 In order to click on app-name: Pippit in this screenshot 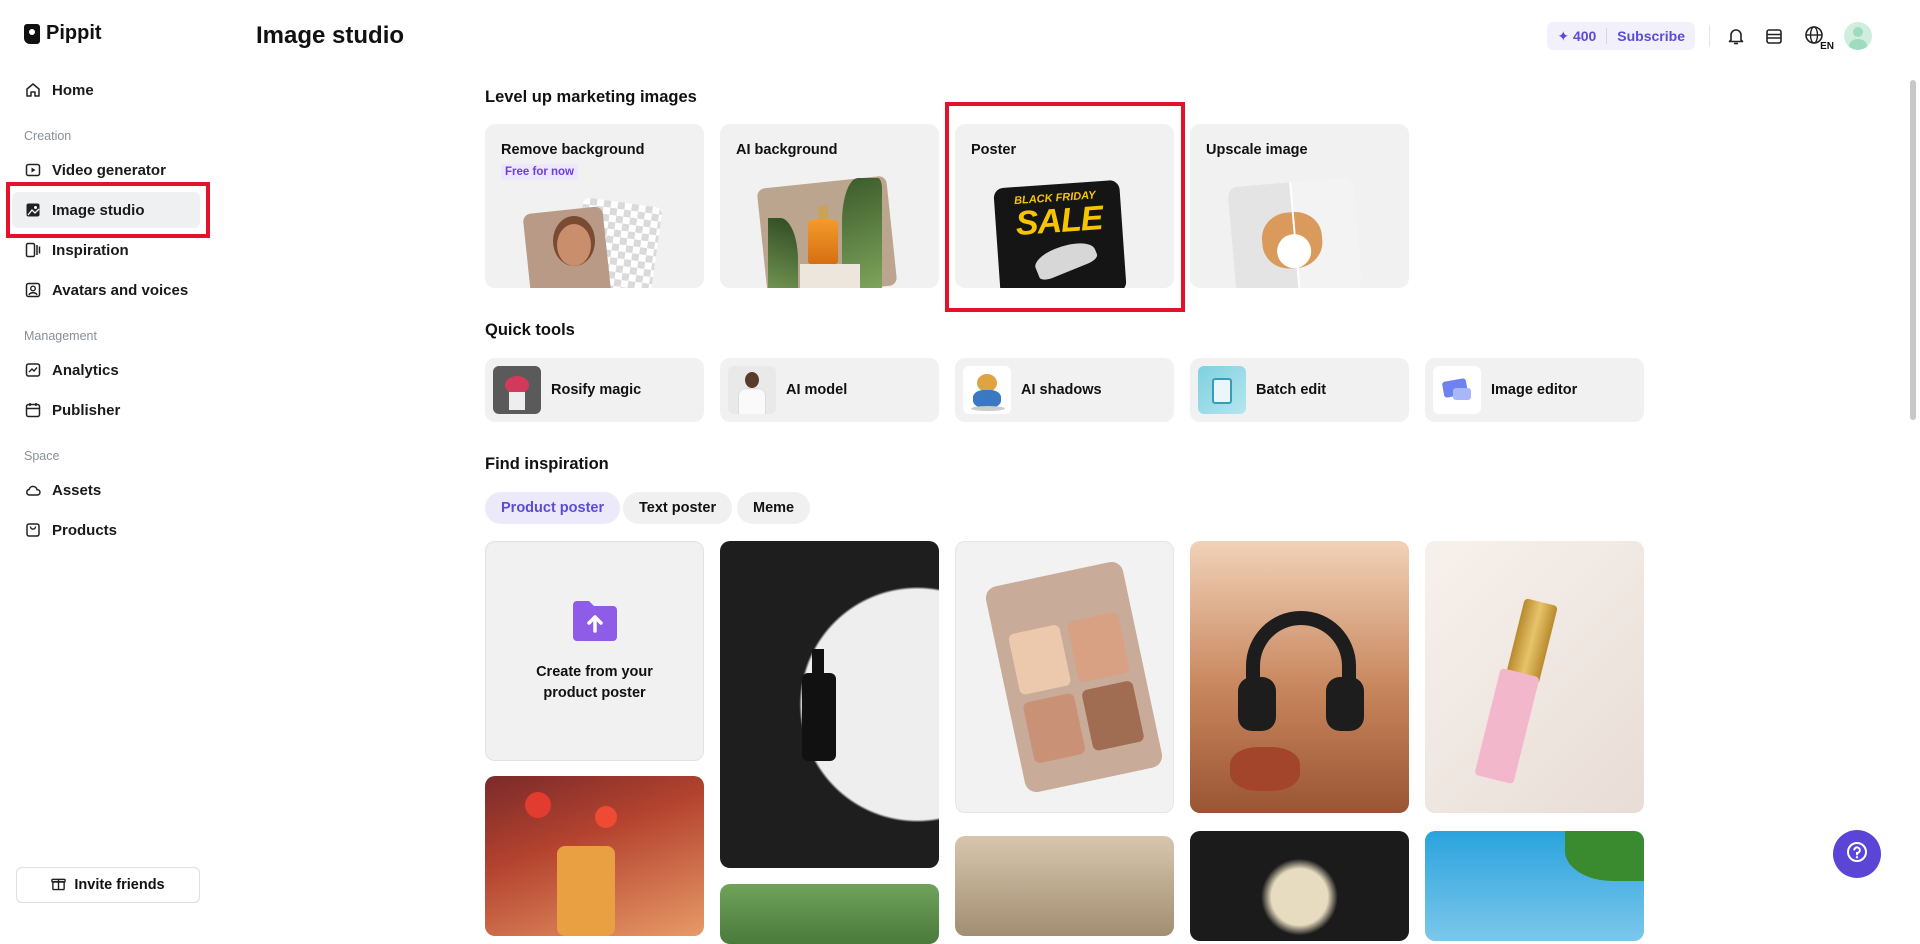, I will do `click(74, 33)`.